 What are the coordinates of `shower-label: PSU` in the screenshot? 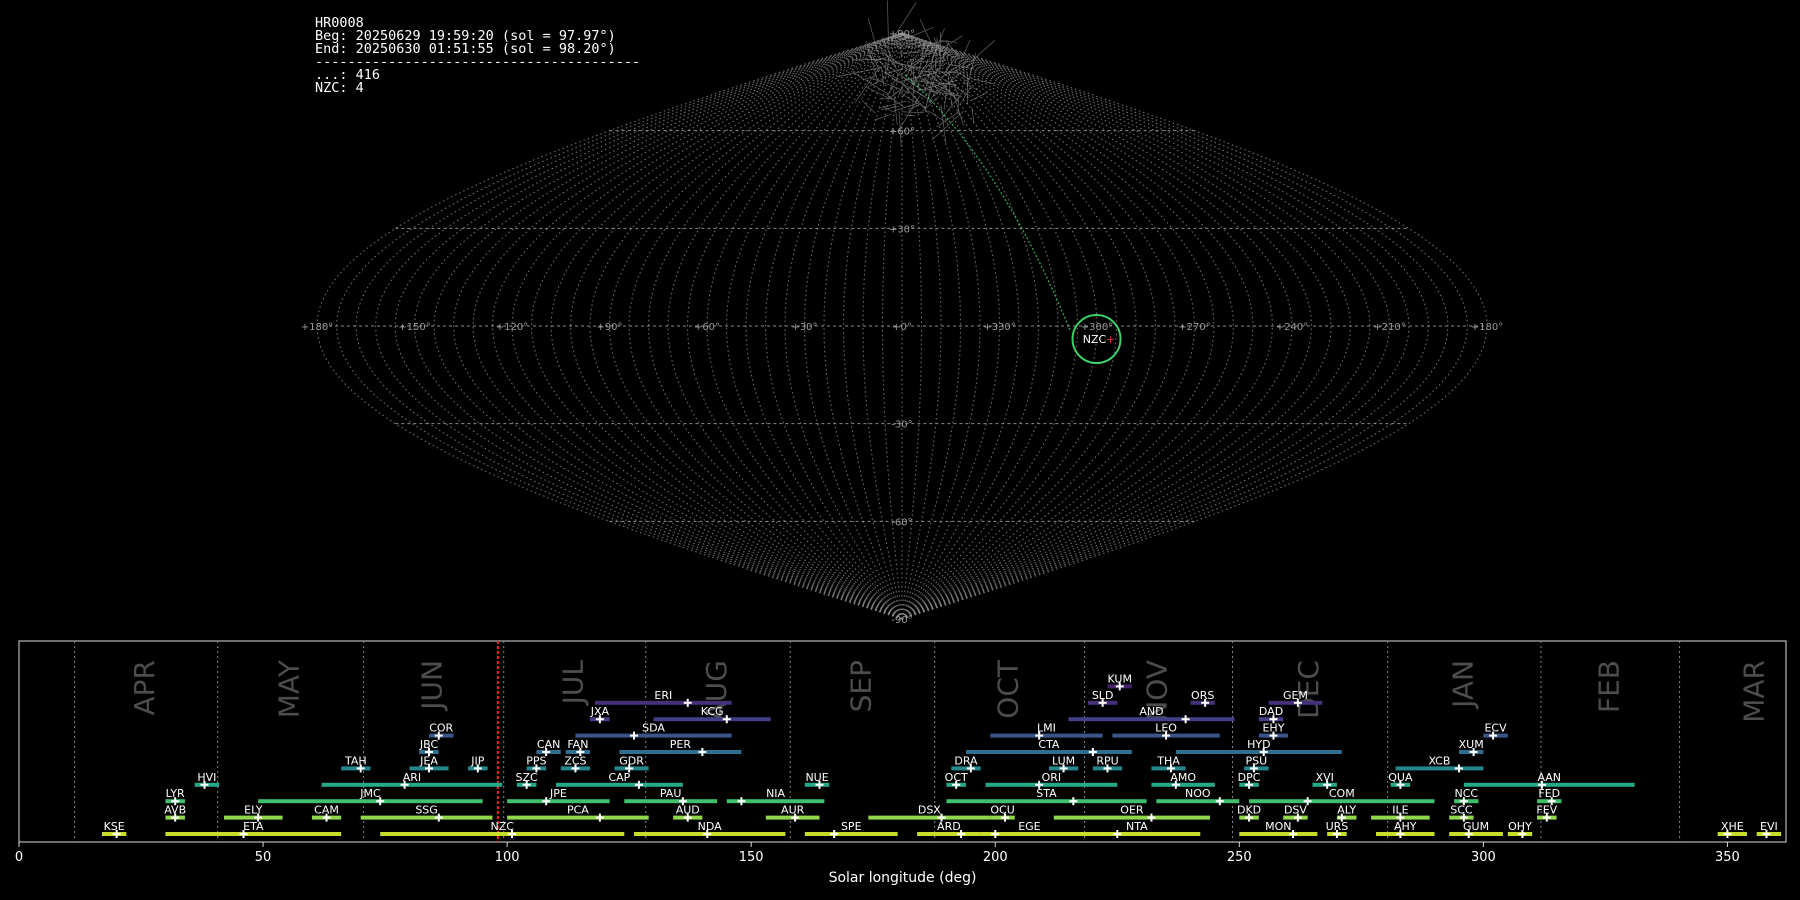 It's located at (1257, 760).